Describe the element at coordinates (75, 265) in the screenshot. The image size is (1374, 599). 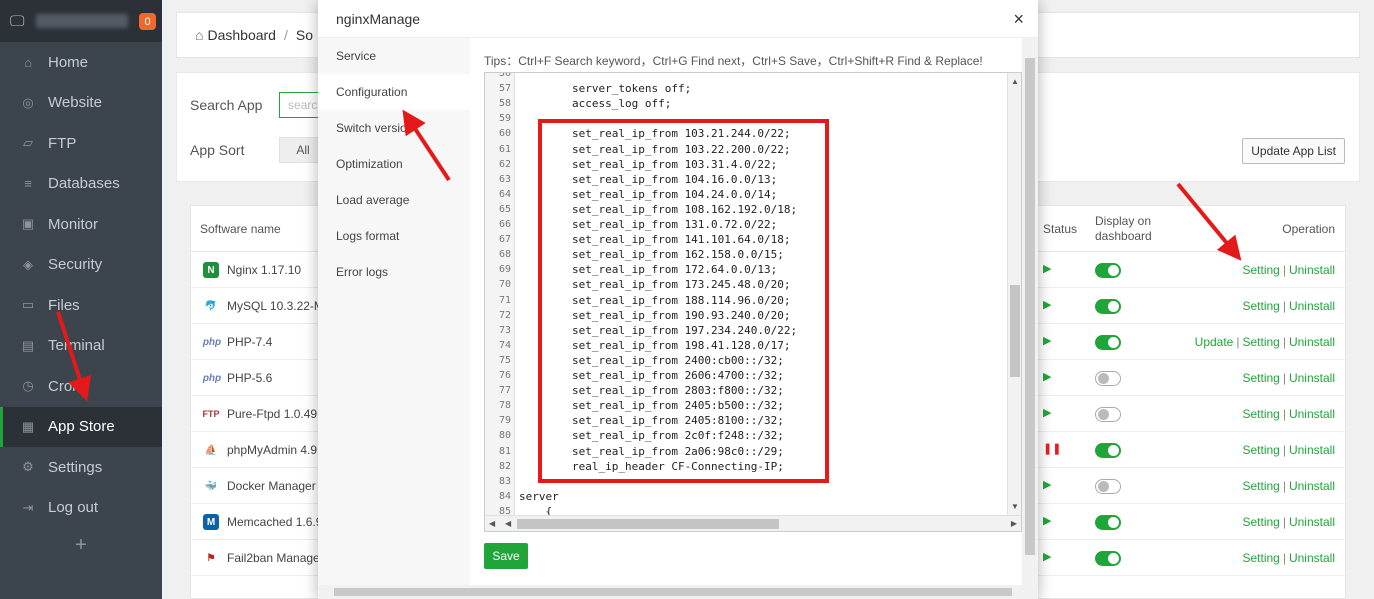
I see `sidebar-item-label: Security` at that location.